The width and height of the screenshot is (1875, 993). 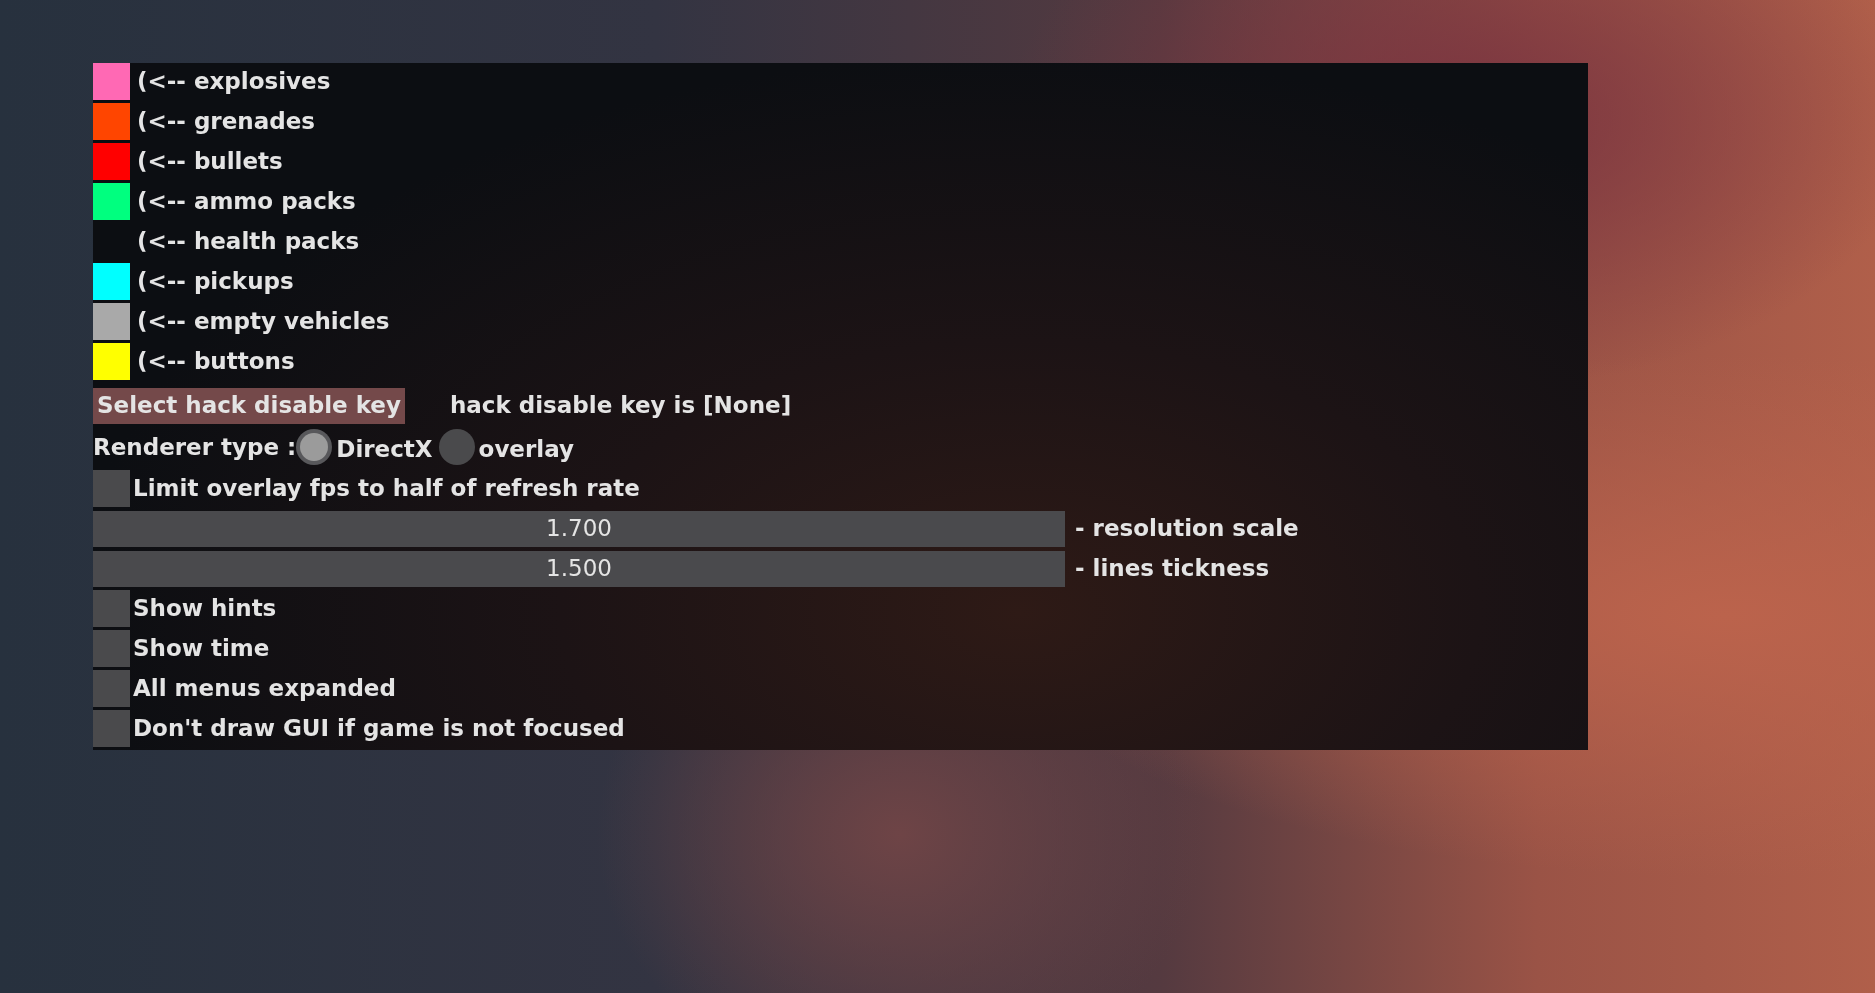 What do you see at coordinates (216, 361) in the screenshot?
I see `legend-label: (<-- buttons` at bounding box center [216, 361].